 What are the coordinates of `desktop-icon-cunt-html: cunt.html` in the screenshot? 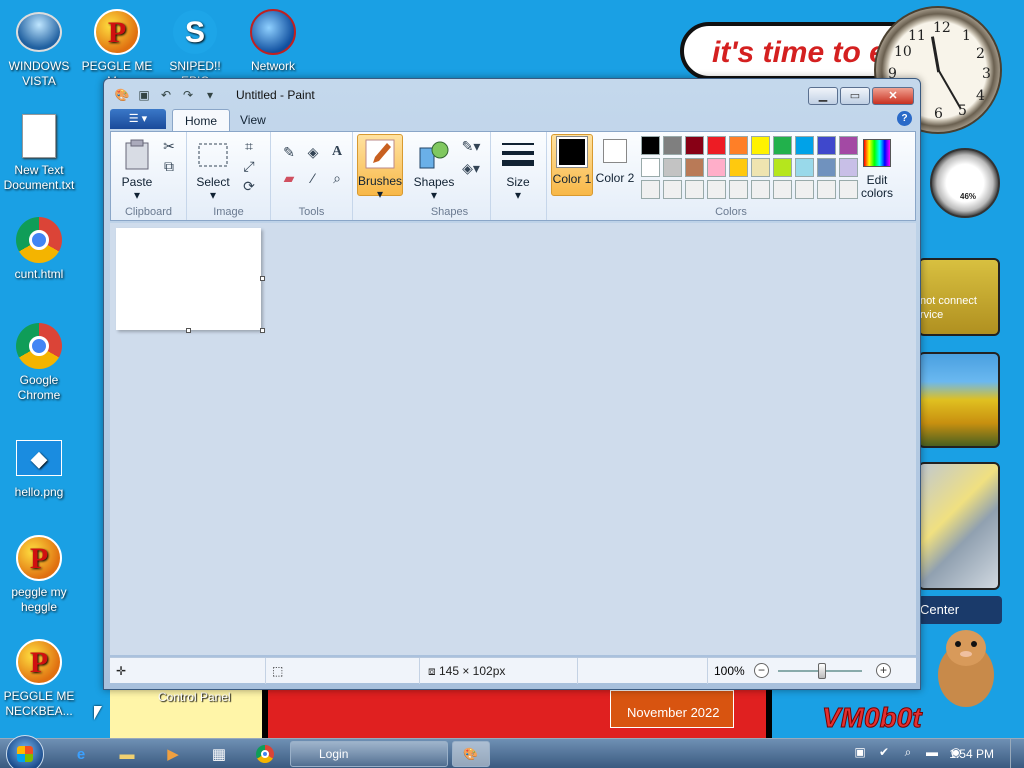 It's located at (39, 249).